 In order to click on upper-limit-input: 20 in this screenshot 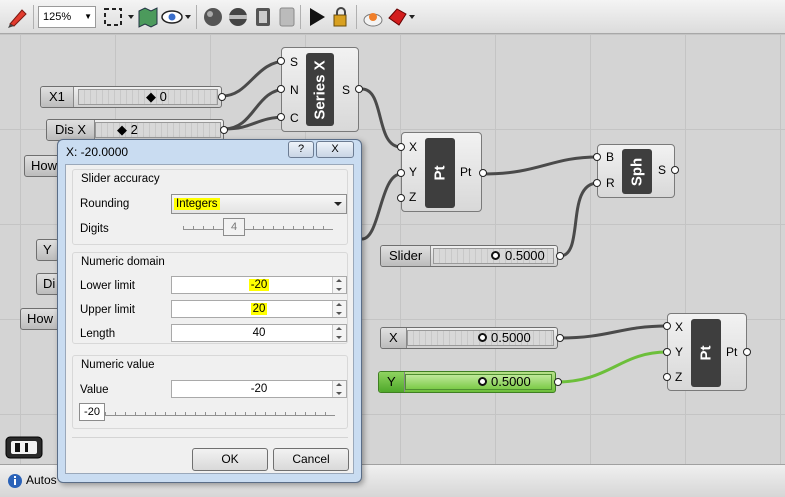, I will do `click(259, 309)`.